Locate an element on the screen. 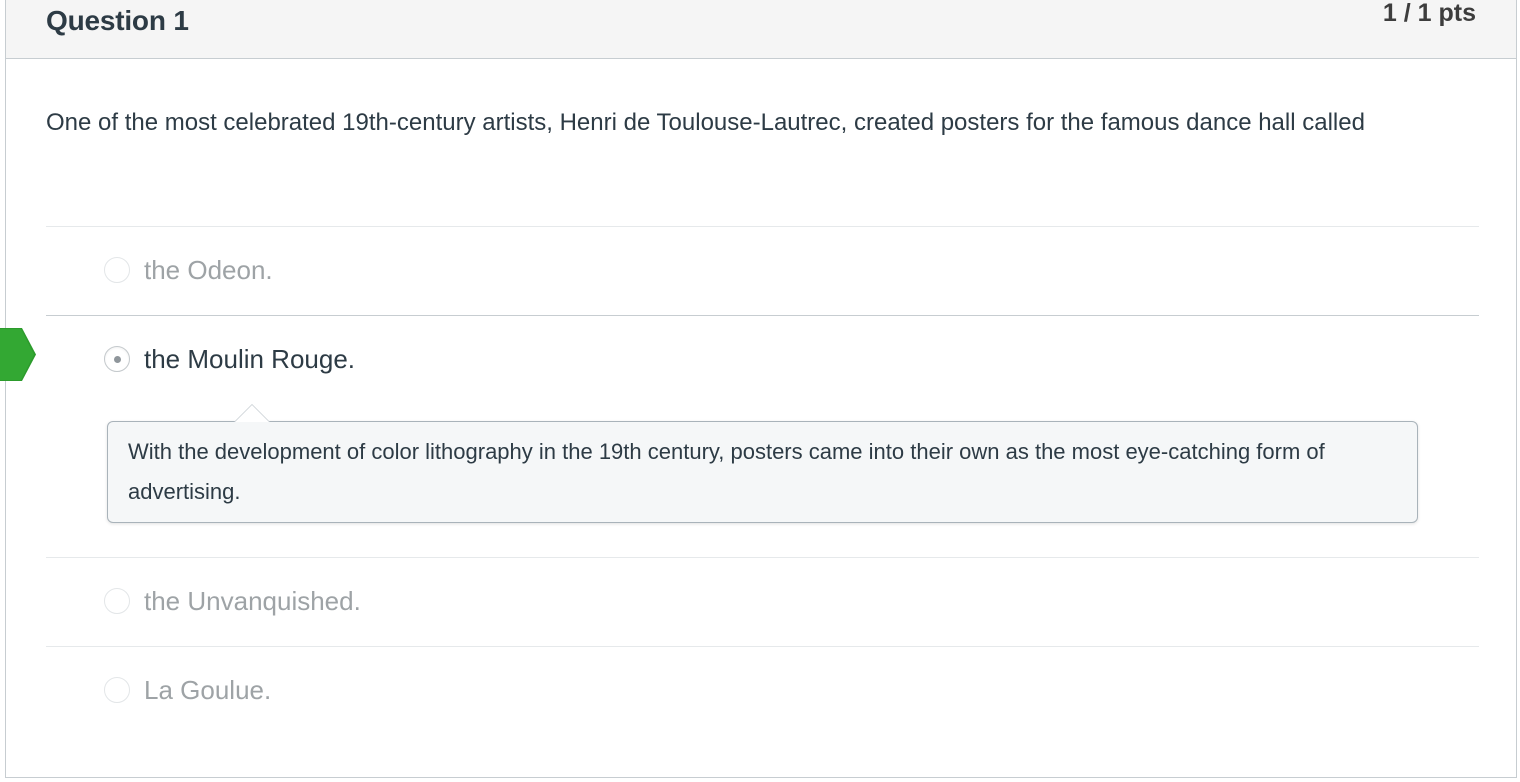  answer-option: the Unvanquished. is located at coordinates (762, 601).